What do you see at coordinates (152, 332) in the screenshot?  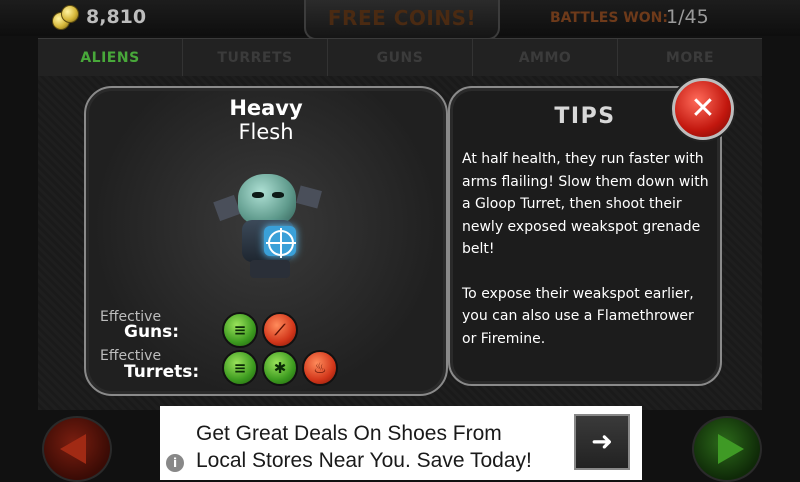 I see `effective-guns-label: Guns:` at bounding box center [152, 332].